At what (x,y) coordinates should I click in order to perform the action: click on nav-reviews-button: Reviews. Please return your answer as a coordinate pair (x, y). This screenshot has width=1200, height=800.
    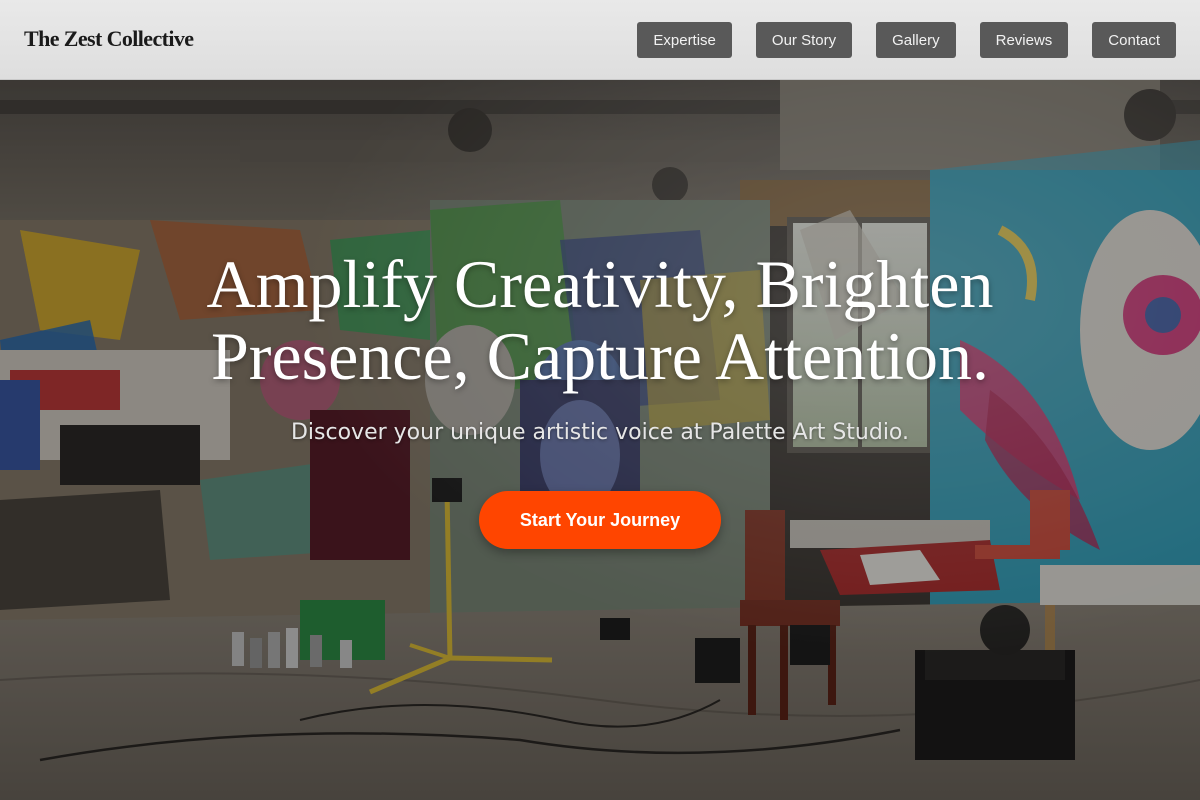
    Looking at the image, I should click on (1024, 40).